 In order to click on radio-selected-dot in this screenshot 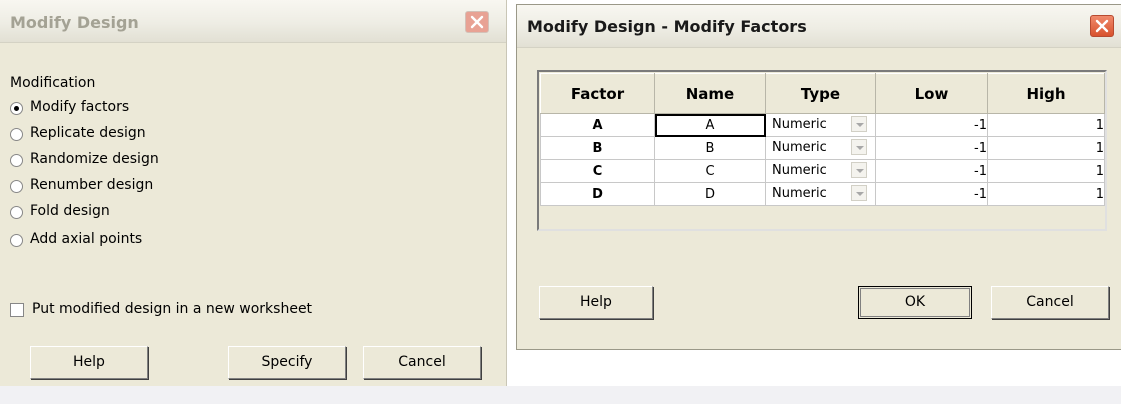, I will do `click(16, 108)`.